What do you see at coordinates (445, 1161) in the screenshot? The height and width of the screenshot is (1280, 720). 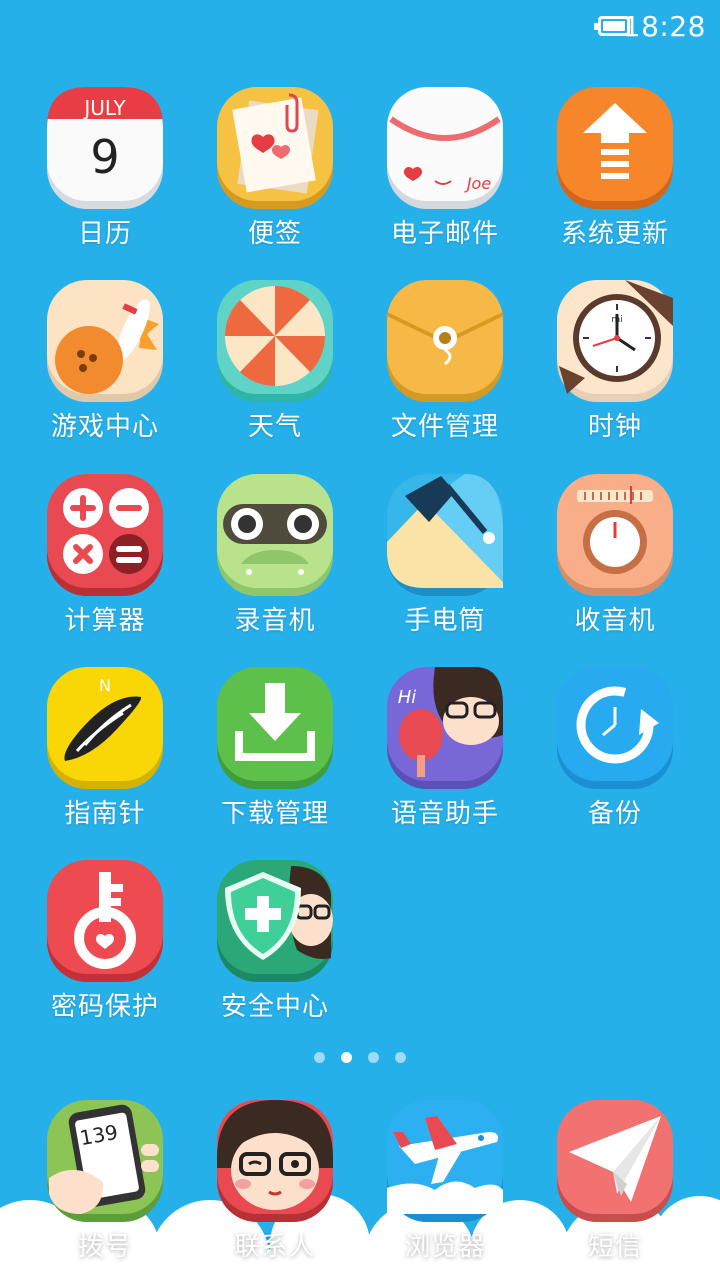 I see `airplane-icon` at bounding box center [445, 1161].